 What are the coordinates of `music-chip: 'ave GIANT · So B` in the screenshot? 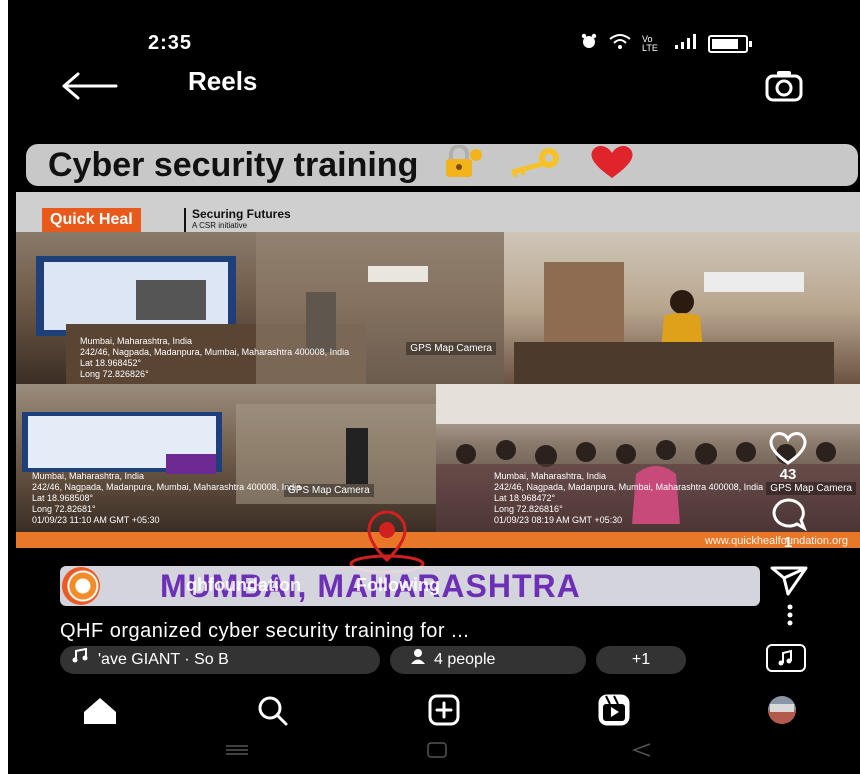 It's located at (220, 660).